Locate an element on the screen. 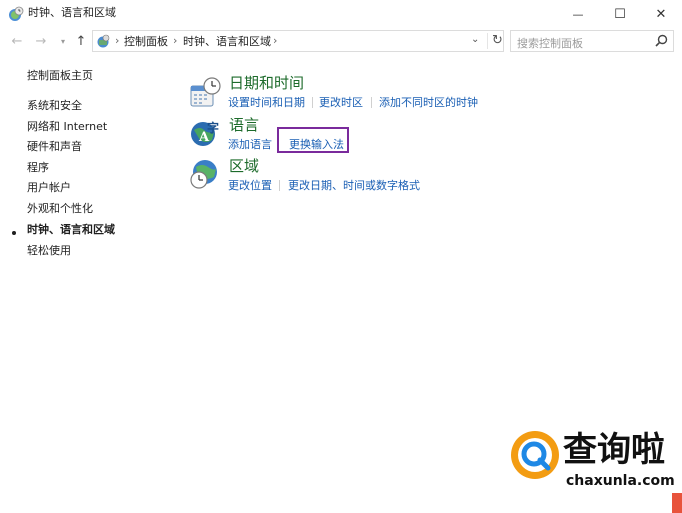  svg-text: 字 is located at coordinates (213, 127).